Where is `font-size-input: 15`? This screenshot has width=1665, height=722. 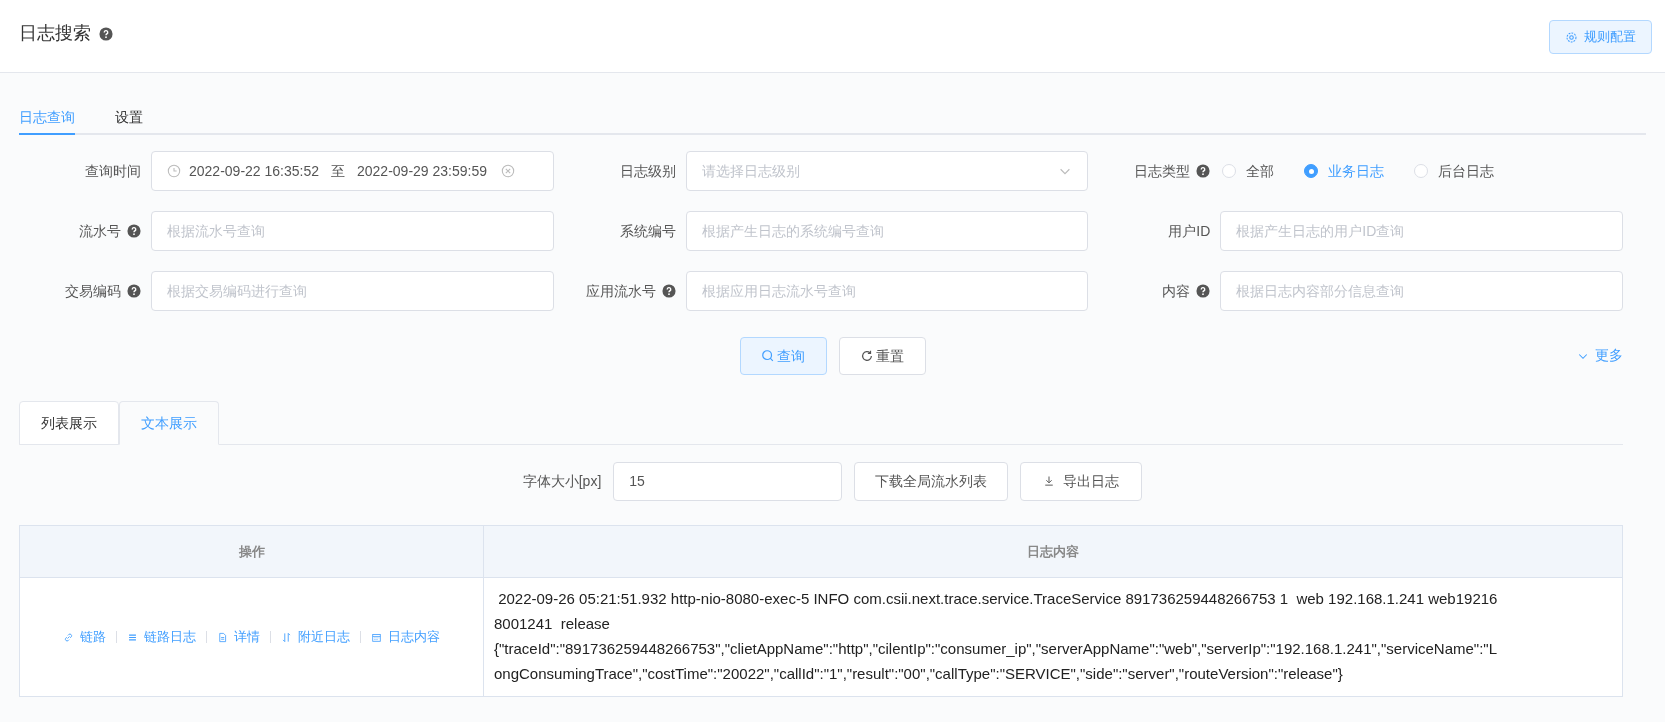 font-size-input: 15 is located at coordinates (728, 481).